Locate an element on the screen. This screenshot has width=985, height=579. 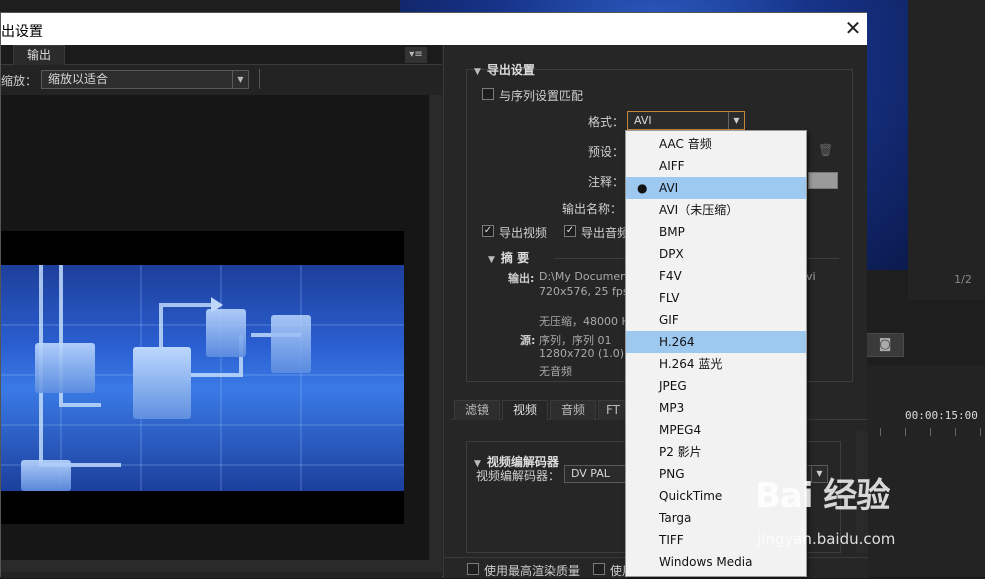
match-sequence-checkbox is located at coordinates (488, 94).